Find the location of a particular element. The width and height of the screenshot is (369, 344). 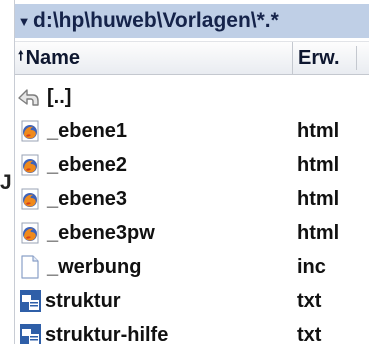

list-item: _ebene2 html is located at coordinates (192, 165).